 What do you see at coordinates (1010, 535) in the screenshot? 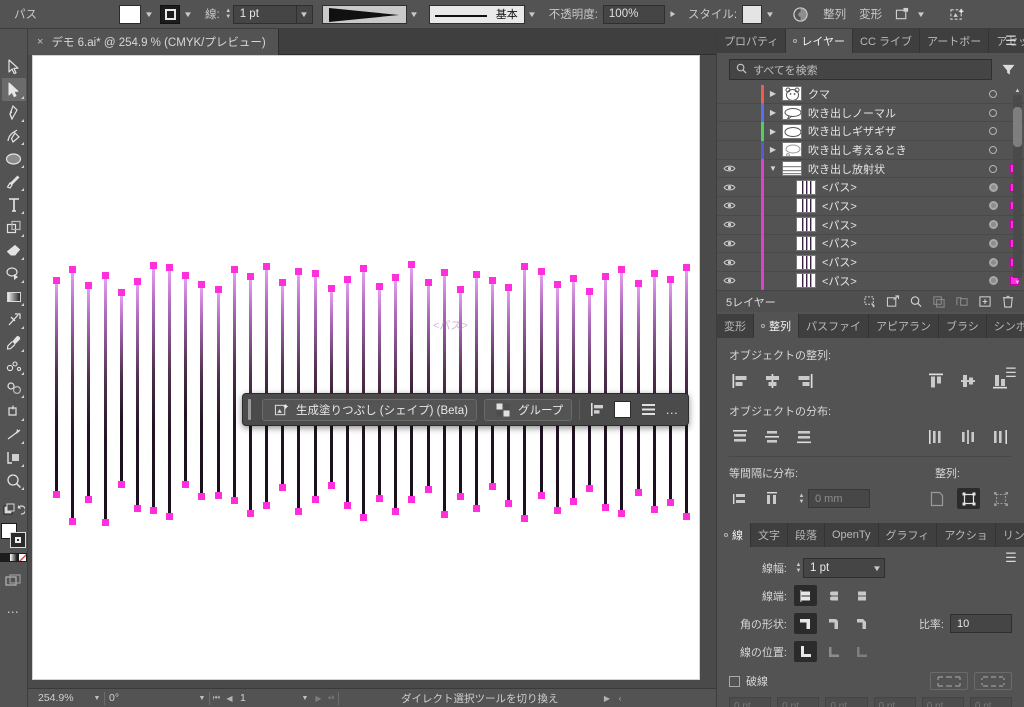
I see `tab-links: リンク` at bounding box center [1010, 535].